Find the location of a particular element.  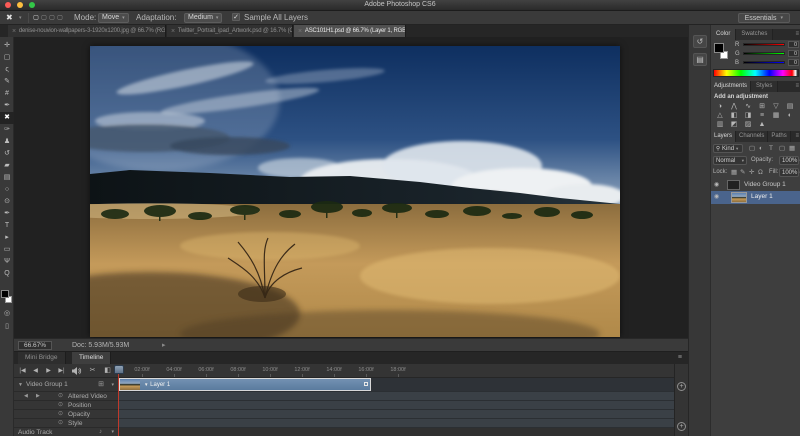

foreground-background-swatches is located at coordinates (7, 297).